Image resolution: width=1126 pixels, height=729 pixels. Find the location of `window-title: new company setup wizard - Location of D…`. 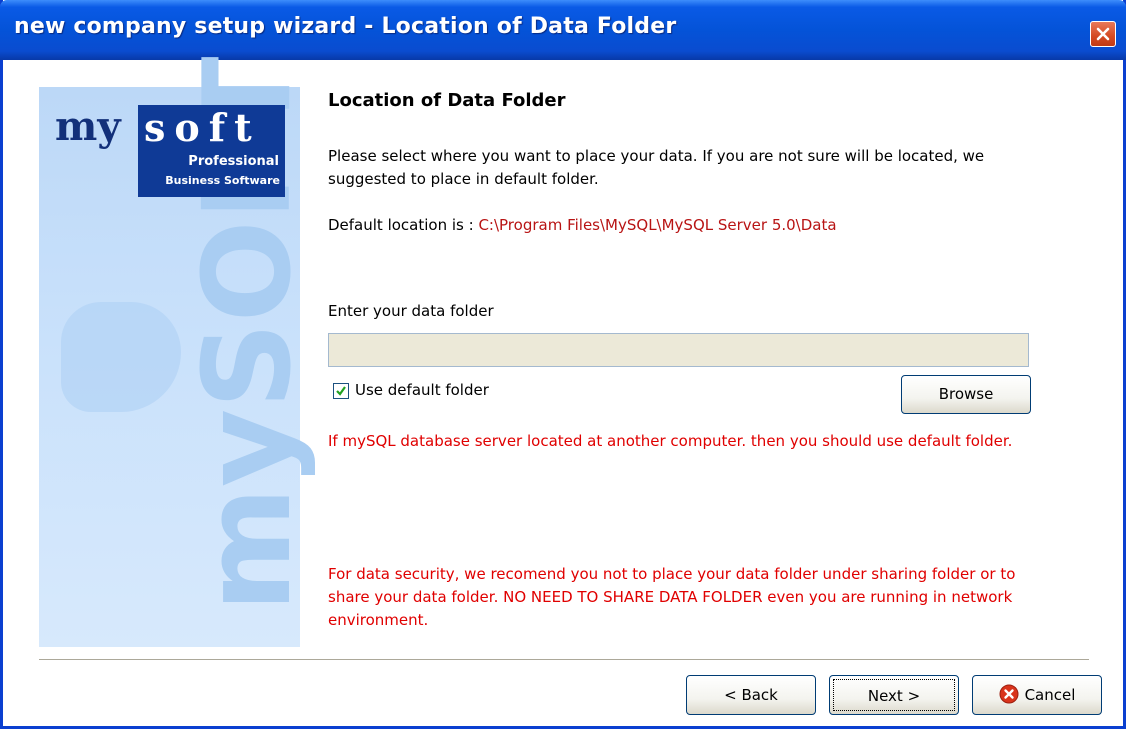

window-title: new company setup wizard - Location of D… is located at coordinates (345, 26).